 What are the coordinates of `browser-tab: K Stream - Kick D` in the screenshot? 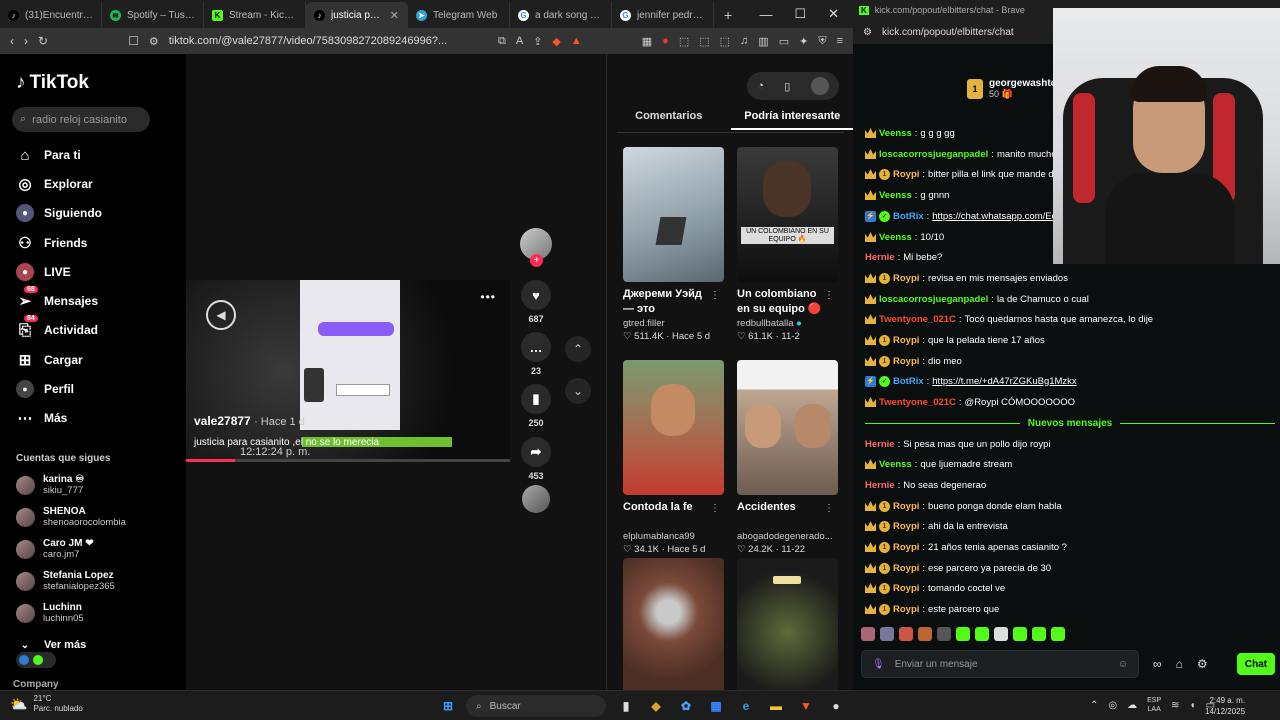 It's located at (255, 15).